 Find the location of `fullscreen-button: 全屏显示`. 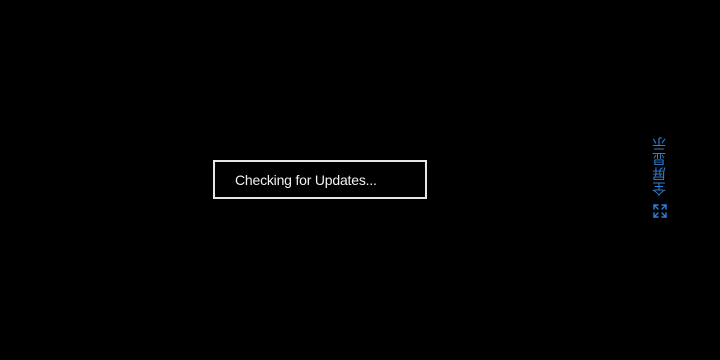

fullscreen-button: 全屏显示 is located at coordinates (660, 180).